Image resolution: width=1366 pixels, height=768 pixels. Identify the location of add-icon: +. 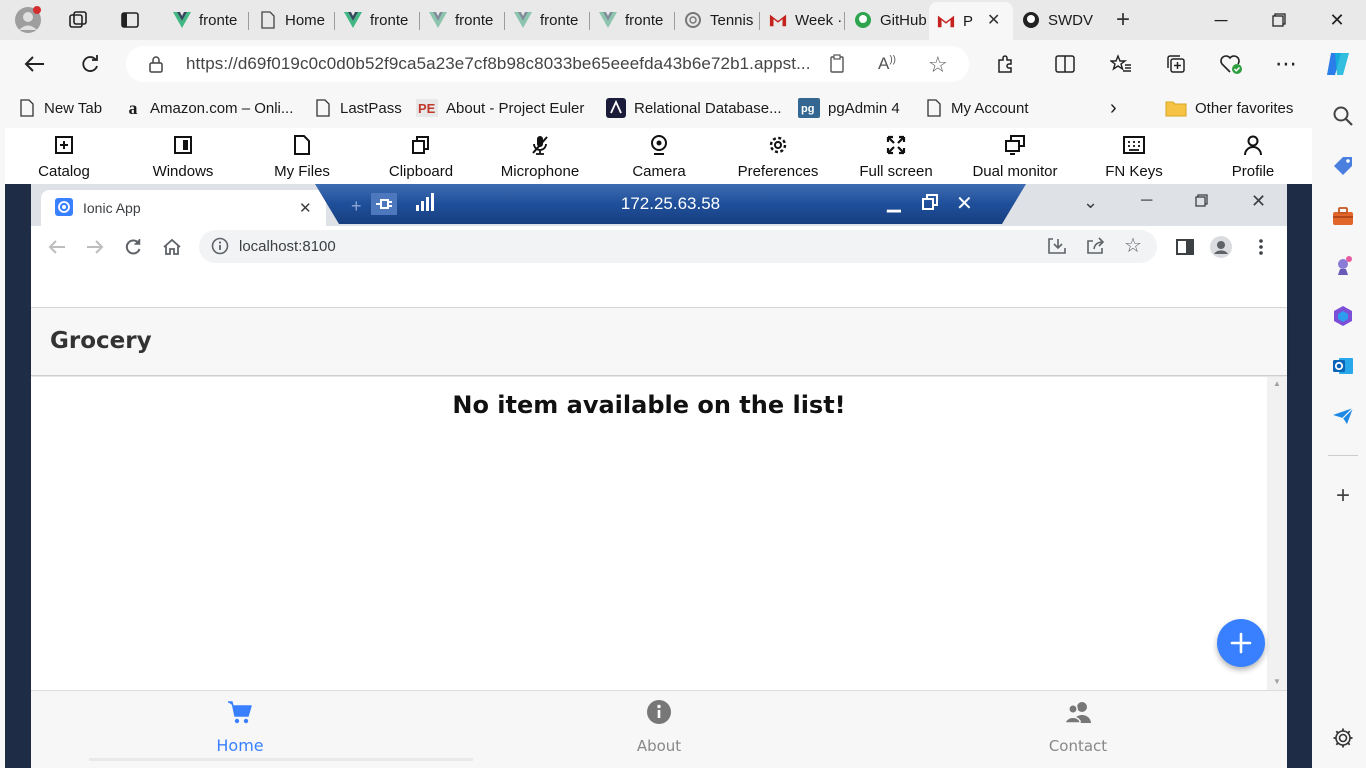
(1343, 496).